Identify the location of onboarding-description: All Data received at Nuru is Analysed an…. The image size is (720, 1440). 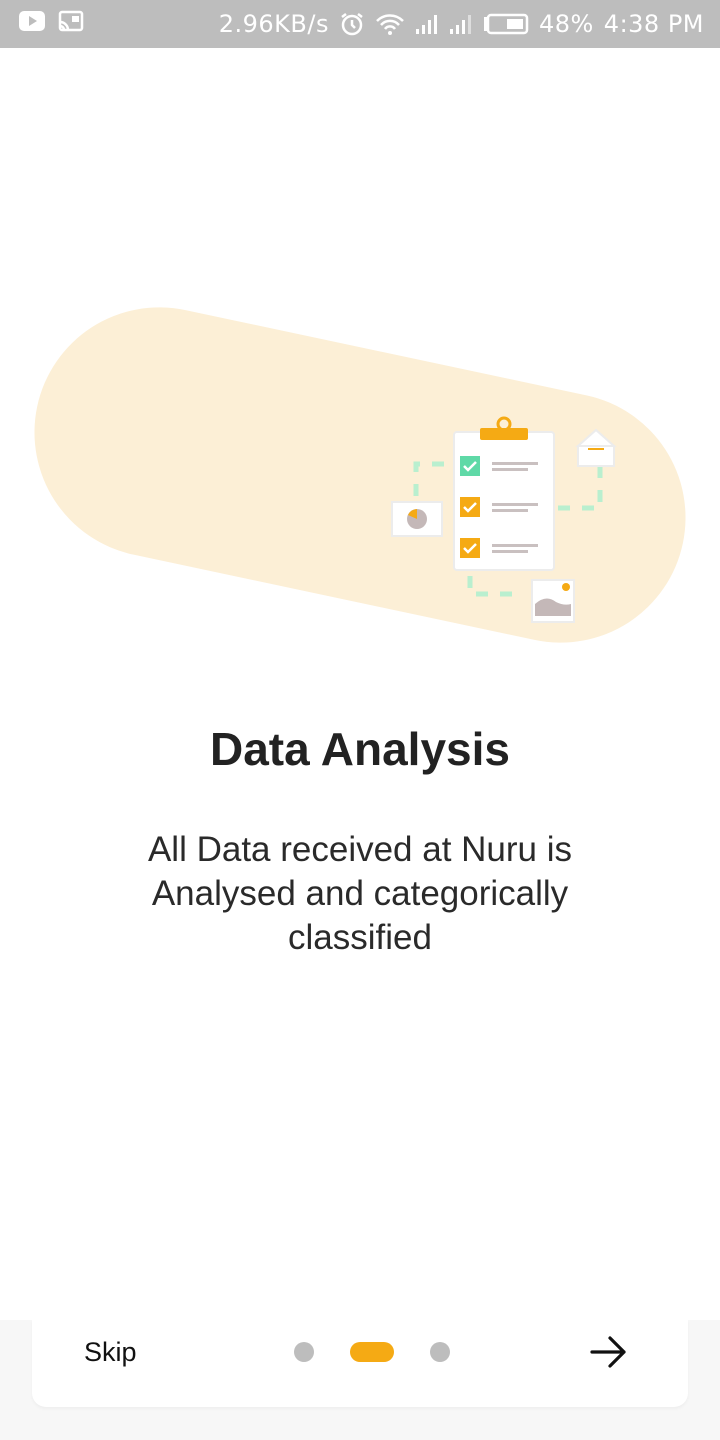
(360, 893).